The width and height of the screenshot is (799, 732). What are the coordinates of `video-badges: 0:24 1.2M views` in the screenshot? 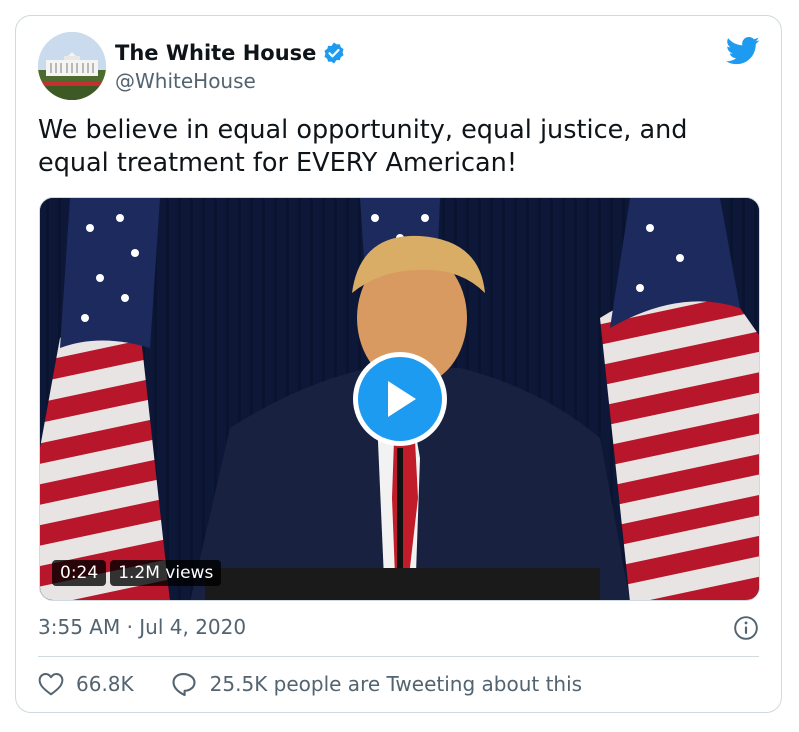 It's located at (137, 573).